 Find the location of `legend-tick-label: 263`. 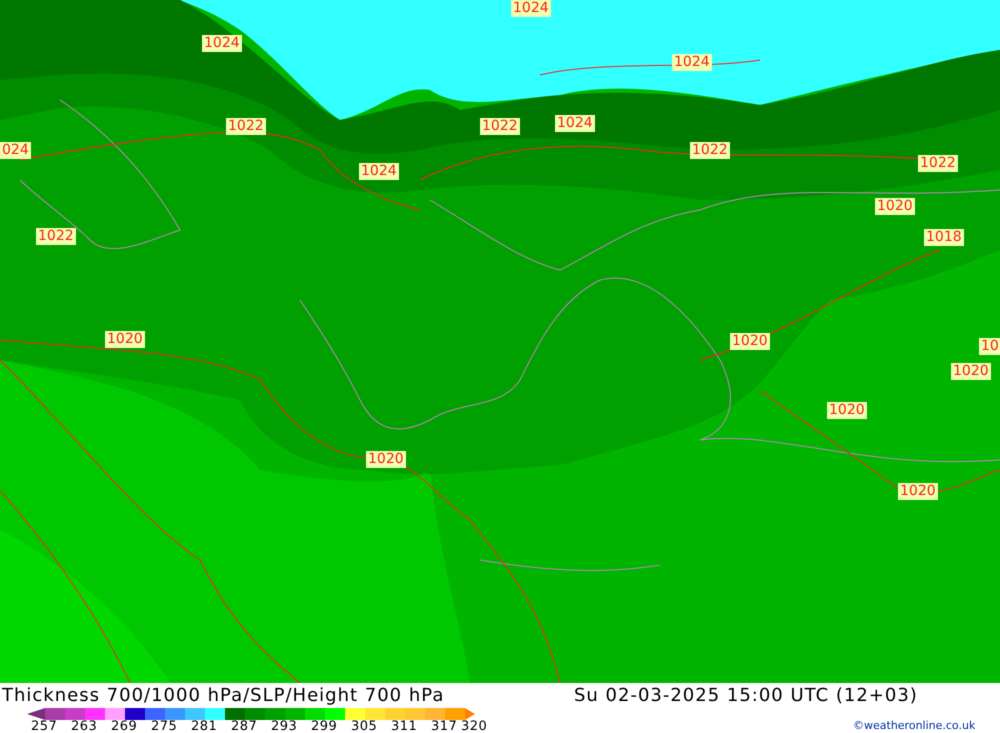

legend-tick-label: 263 is located at coordinates (84, 726).